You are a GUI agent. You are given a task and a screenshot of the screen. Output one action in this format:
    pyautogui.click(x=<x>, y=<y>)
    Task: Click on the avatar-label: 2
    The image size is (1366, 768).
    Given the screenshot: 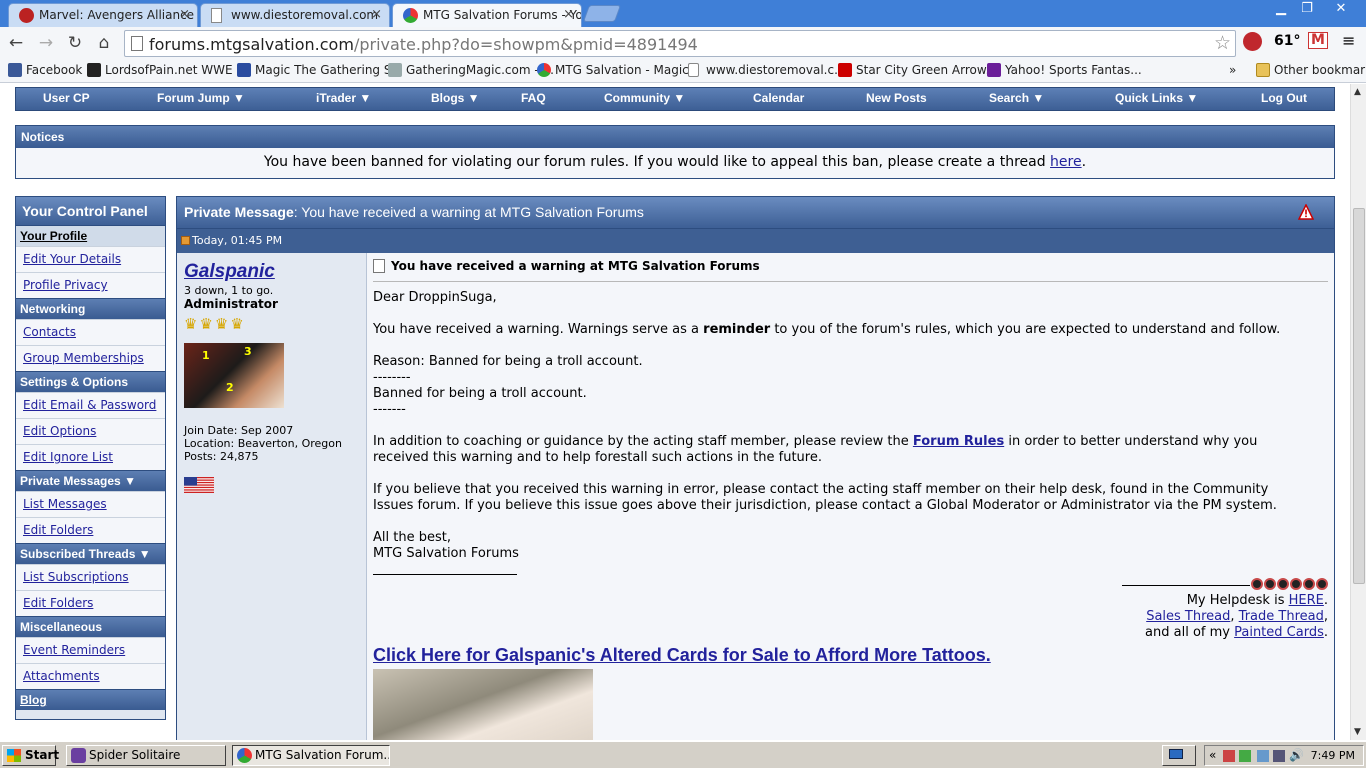 What is the action you would take?
    pyautogui.click(x=230, y=387)
    